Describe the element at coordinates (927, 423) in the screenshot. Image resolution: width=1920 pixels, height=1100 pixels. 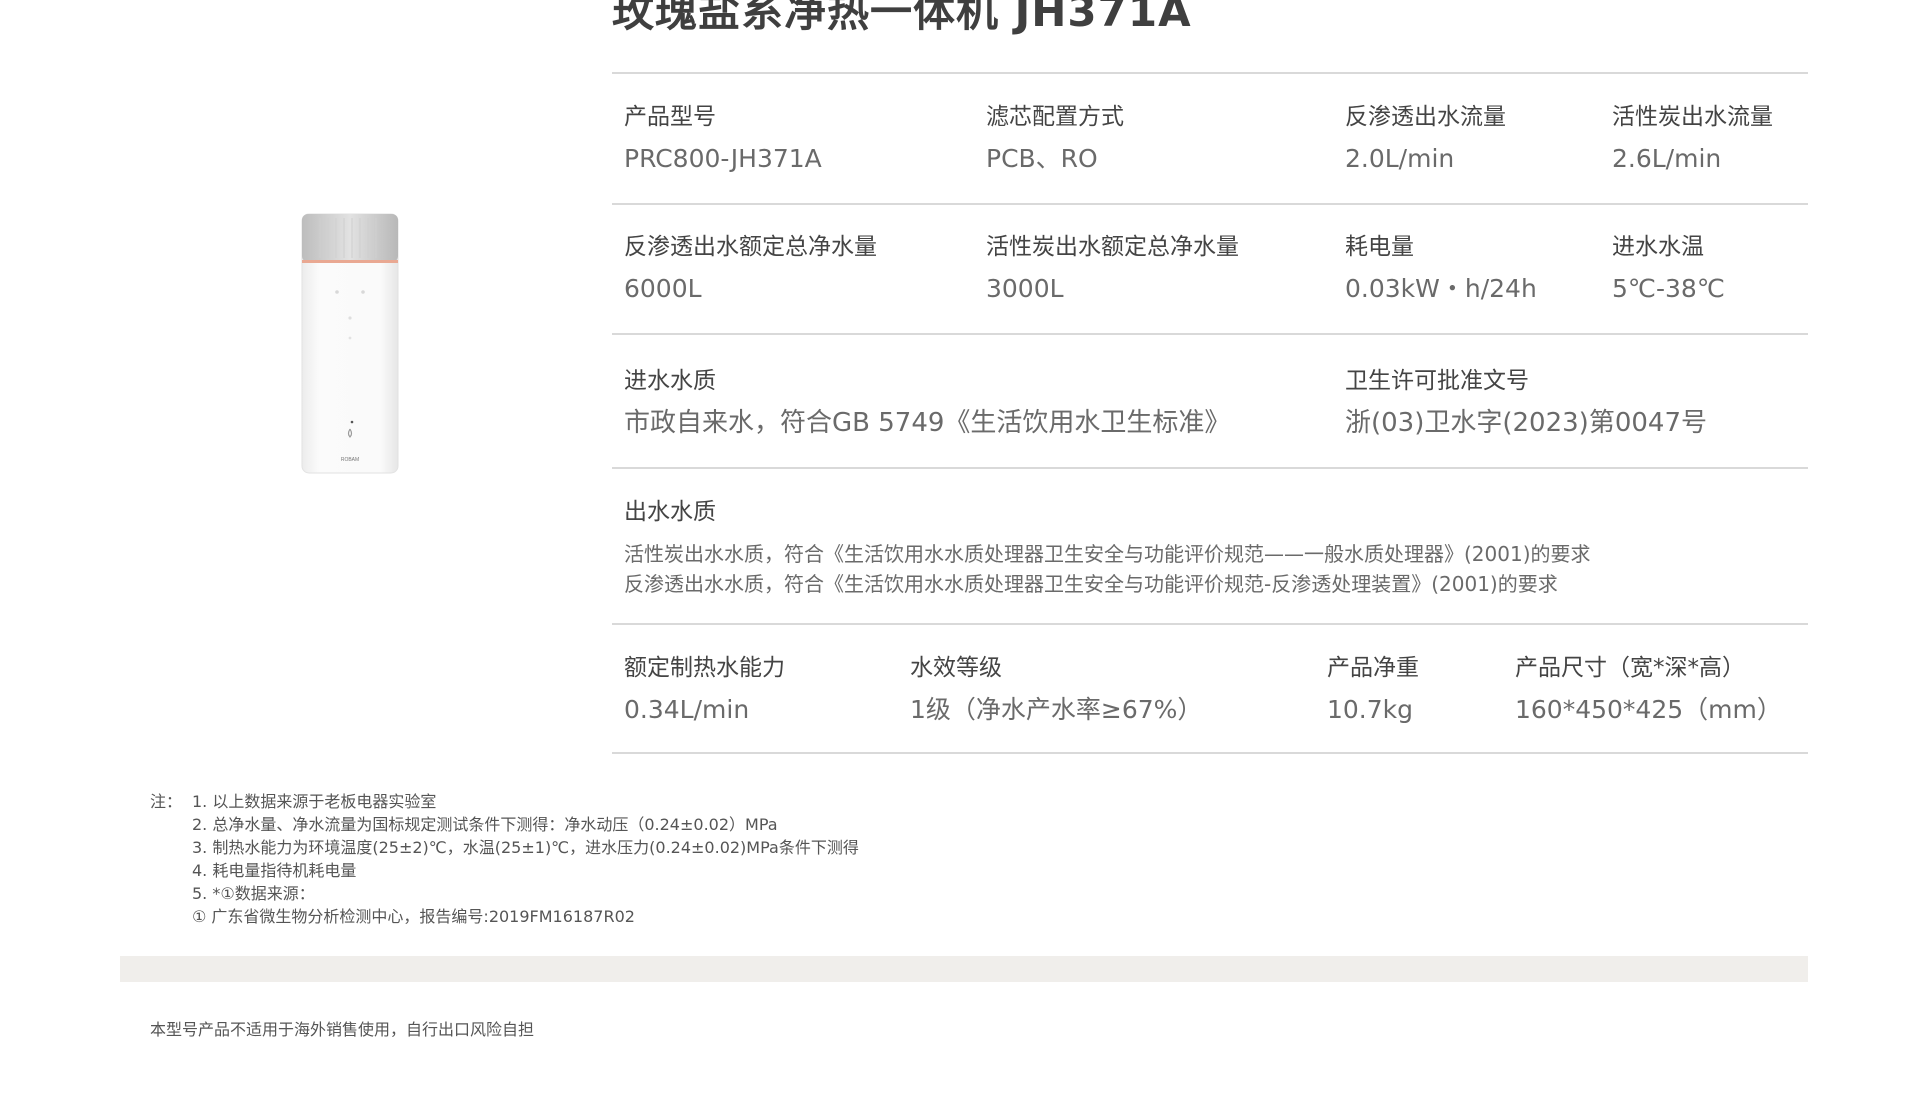
I see `spec-value: 市政自来水，符合GB 5749《生活饮用水卫生标准》` at that location.